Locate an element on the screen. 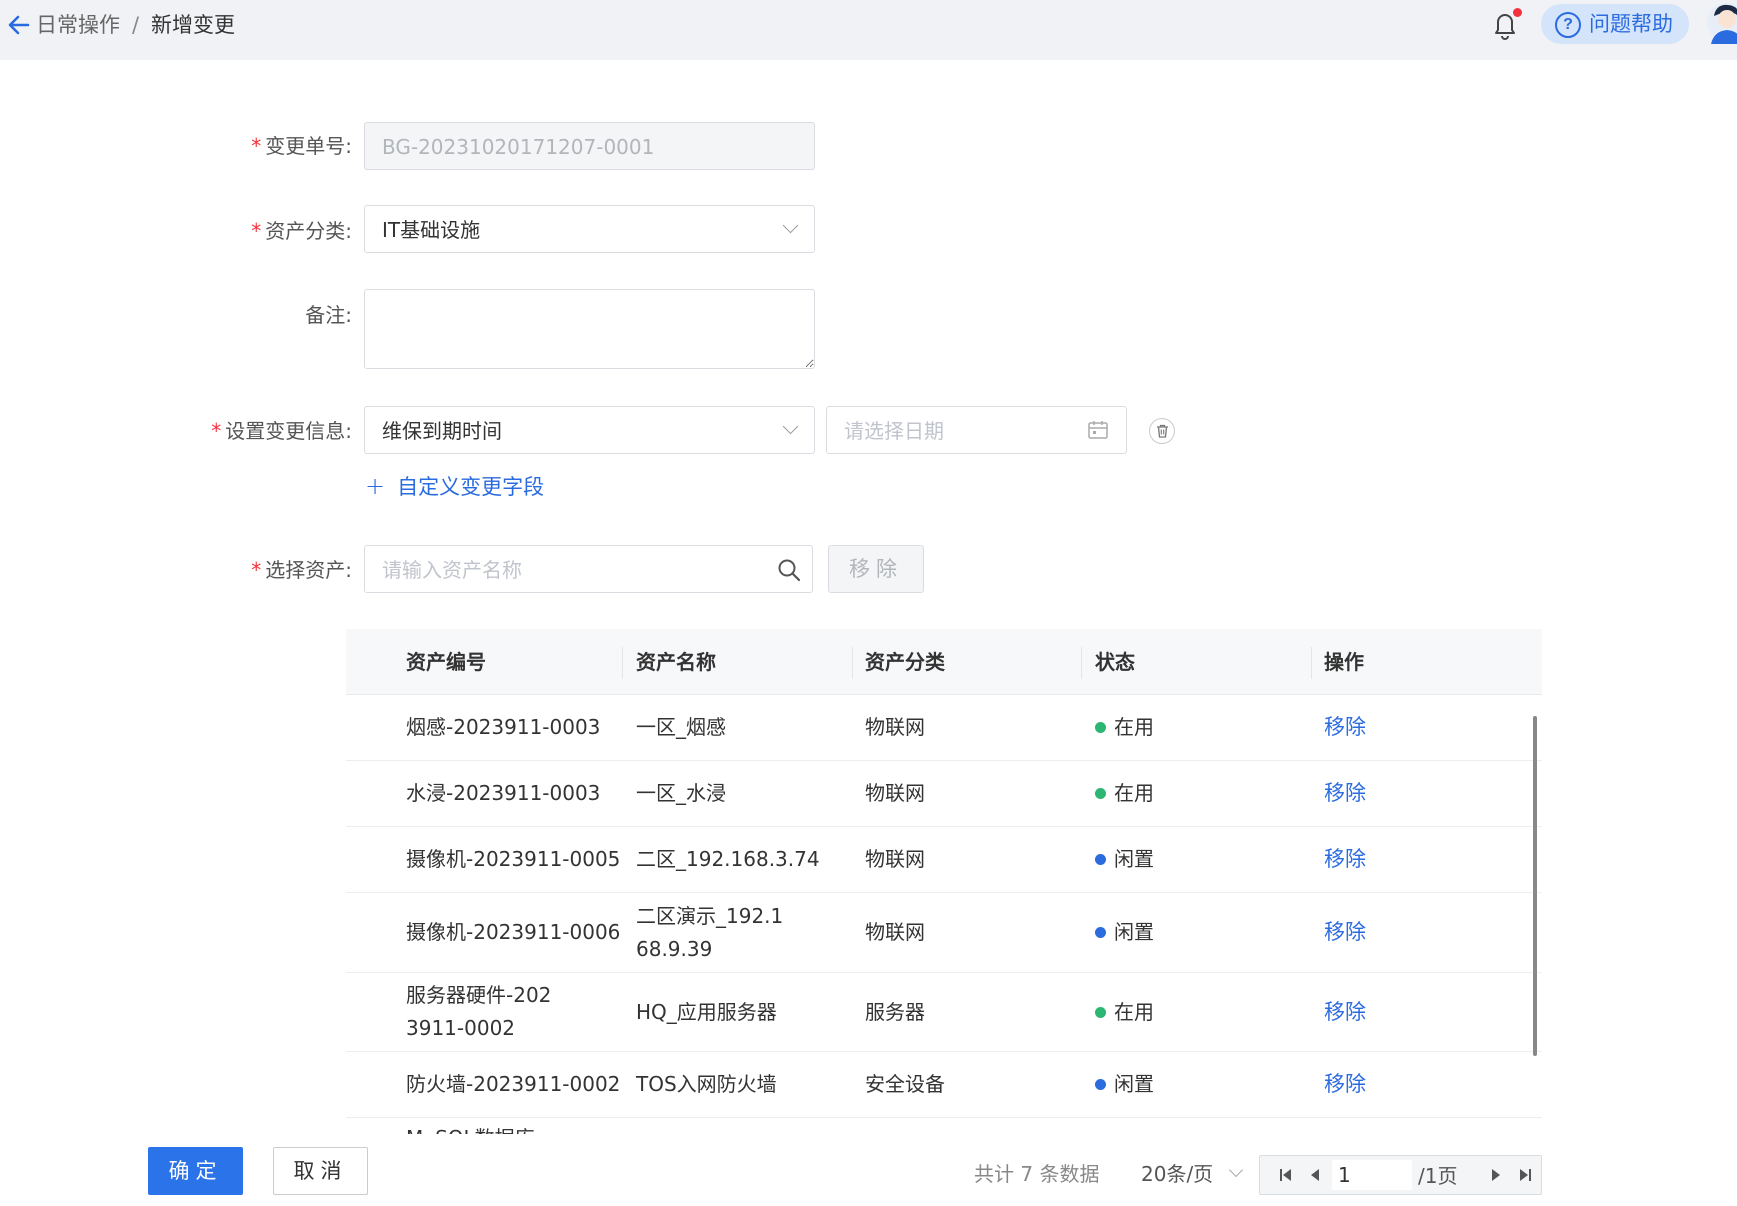 The height and width of the screenshot is (1206, 1737). remark-label: 备注: is located at coordinates (328, 315).